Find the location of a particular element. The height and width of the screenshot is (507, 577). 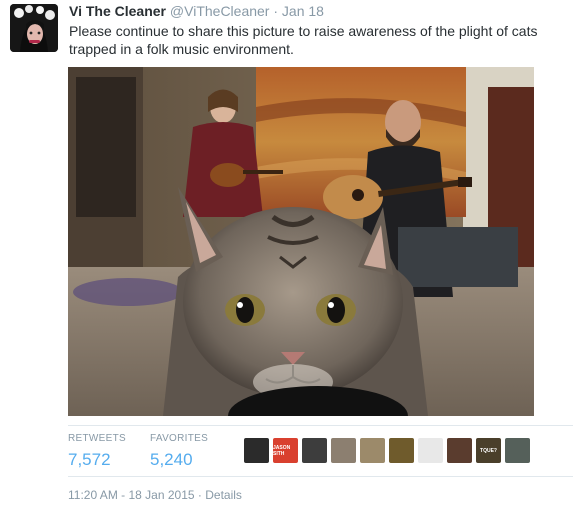

faver-avatar-9-label: TQUE? is located at coordinates (488, 450).